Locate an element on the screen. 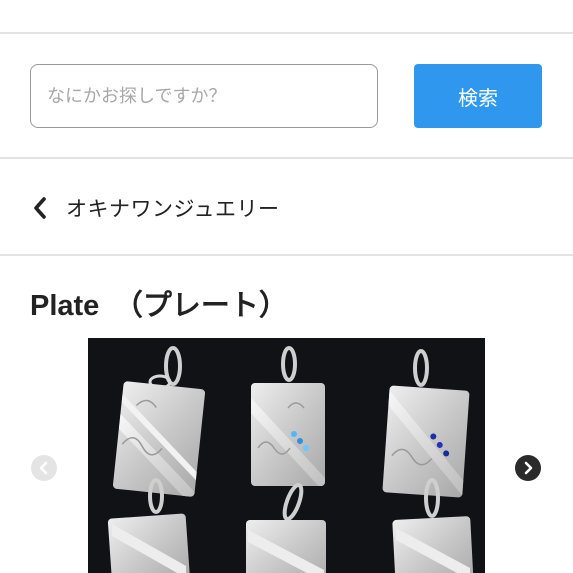  breadcrumb: オキナワンジュエリー is located at coordinates (155, 208).